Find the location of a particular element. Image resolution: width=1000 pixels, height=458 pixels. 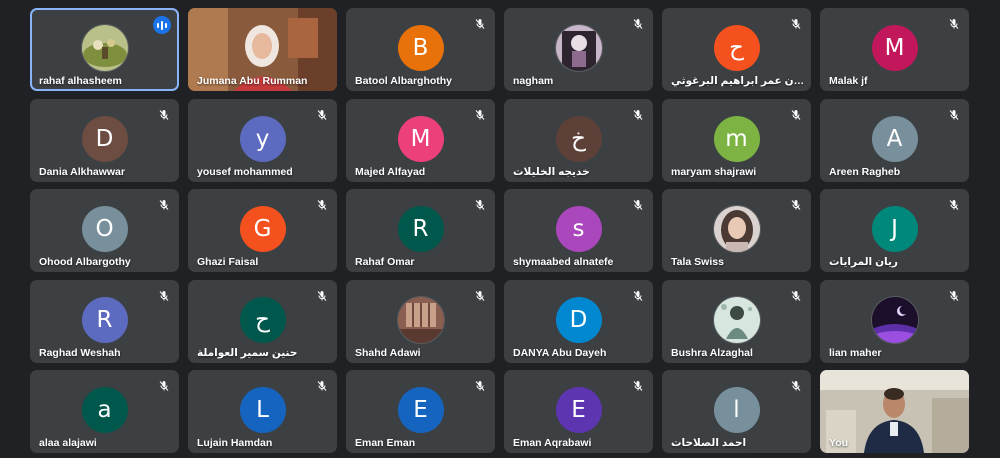

participant-tile: G Ghazi Faisal is located at coordinates (262, 230).